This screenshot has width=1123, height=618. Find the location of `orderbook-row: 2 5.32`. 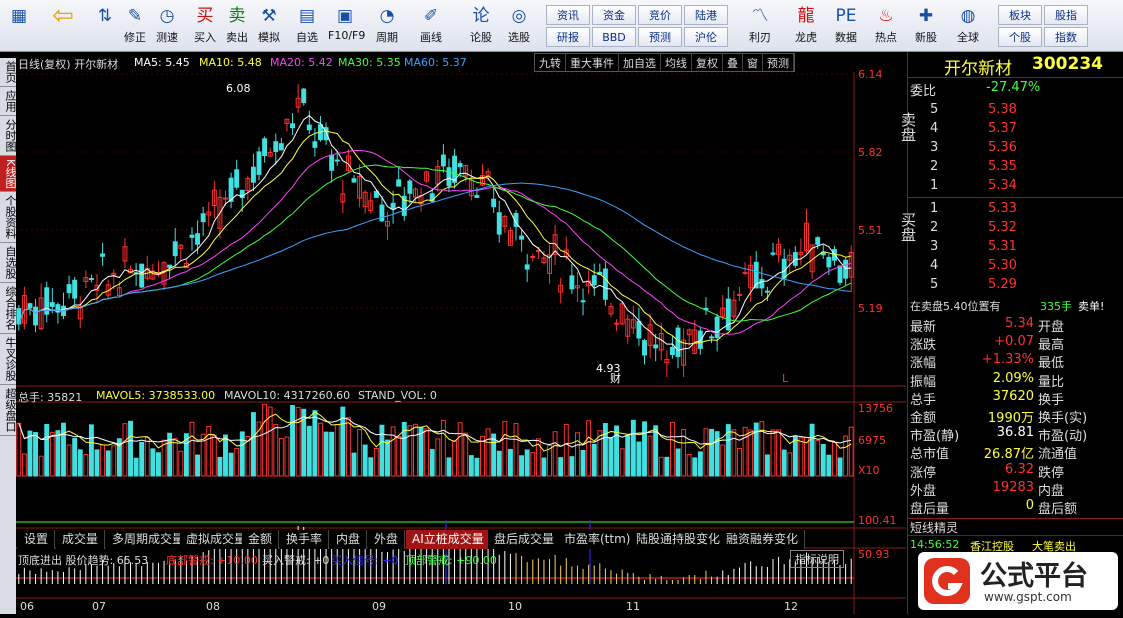

orderbook-row: 2 5.32 is located at coordinates (1013, 229).